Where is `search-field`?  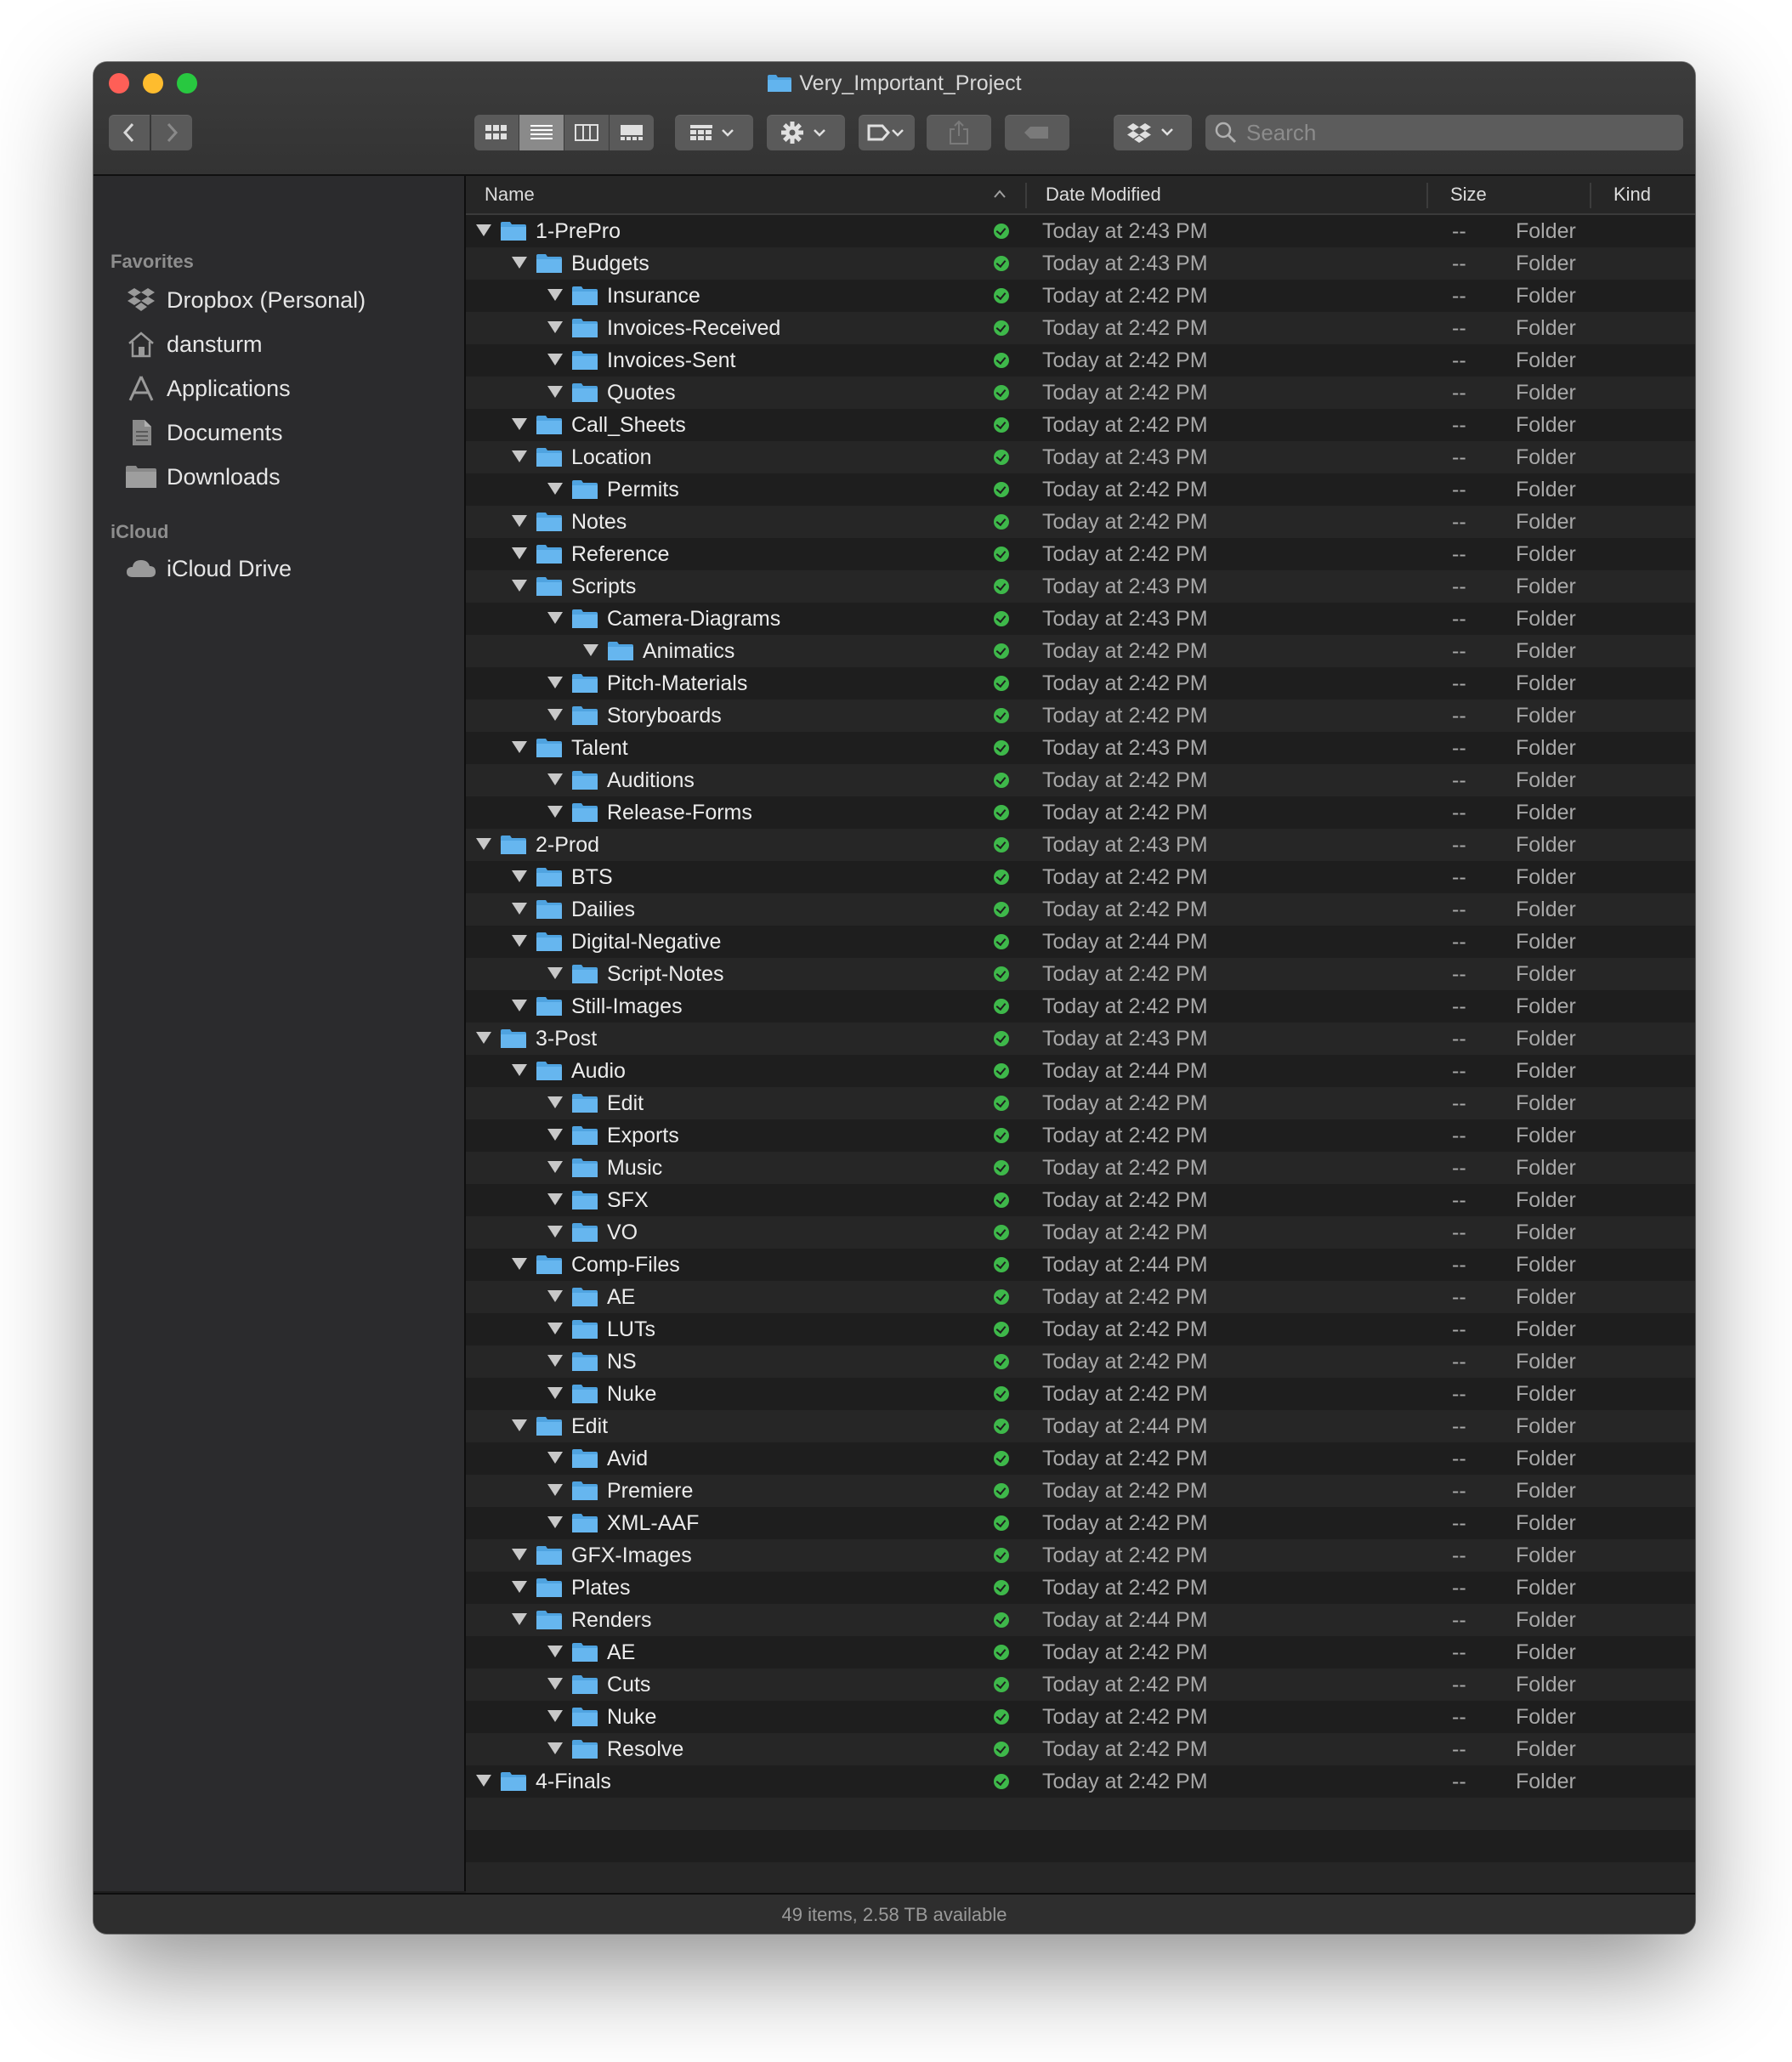
search-field is located at coordinates (1444, 132).